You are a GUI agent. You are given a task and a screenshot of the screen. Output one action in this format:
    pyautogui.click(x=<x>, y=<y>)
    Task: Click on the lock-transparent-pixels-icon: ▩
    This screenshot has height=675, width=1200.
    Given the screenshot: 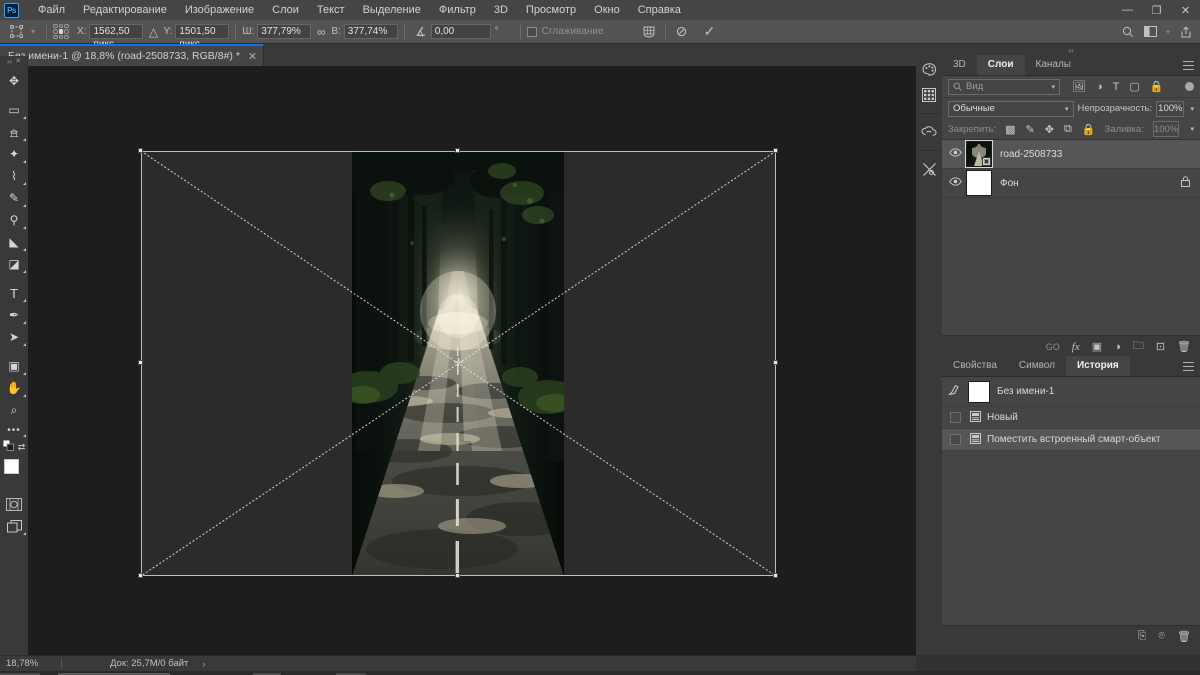 What is the action you would take?
    pyautogui.click(x=1010, y=129)
    